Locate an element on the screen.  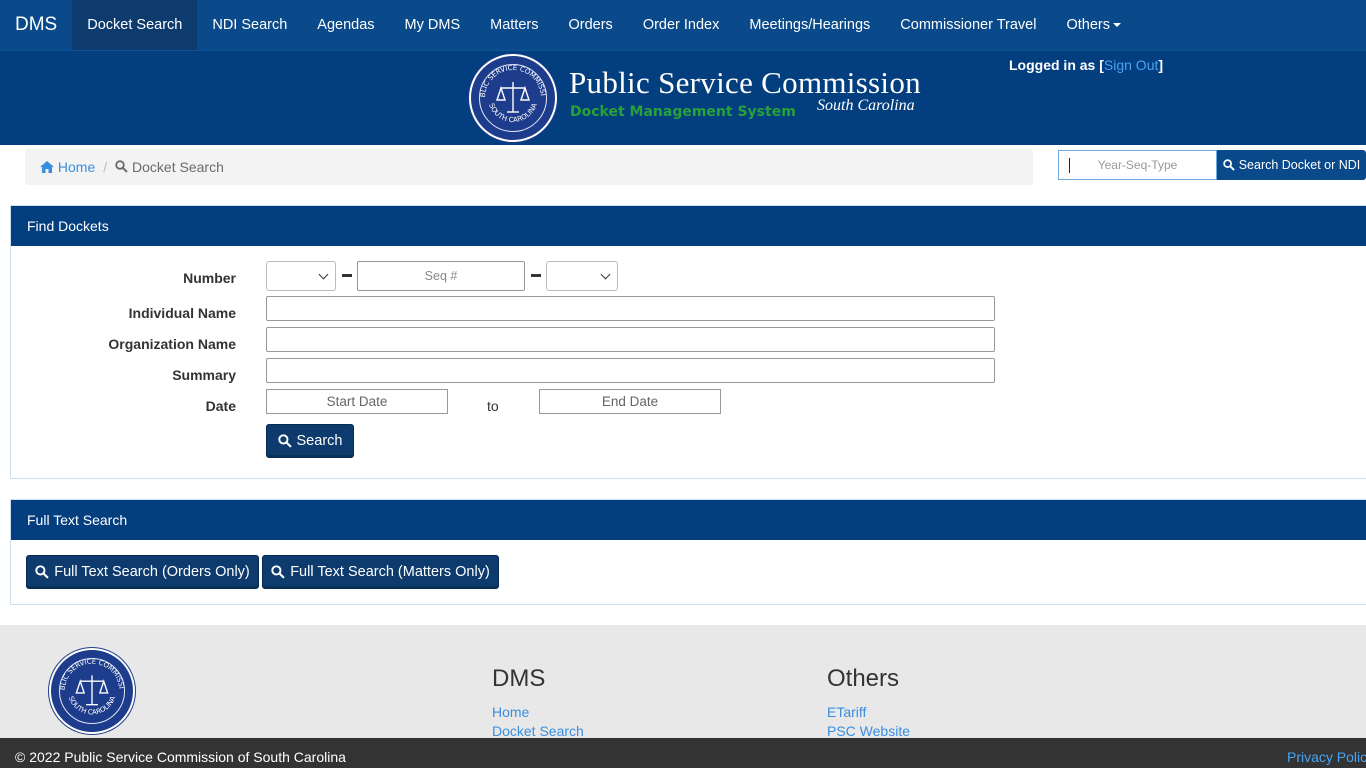
psc-seal-logo: PUBLIC SERVICE COMMISSION SOUTH CAROLINA is located at coordinates (513, 98).